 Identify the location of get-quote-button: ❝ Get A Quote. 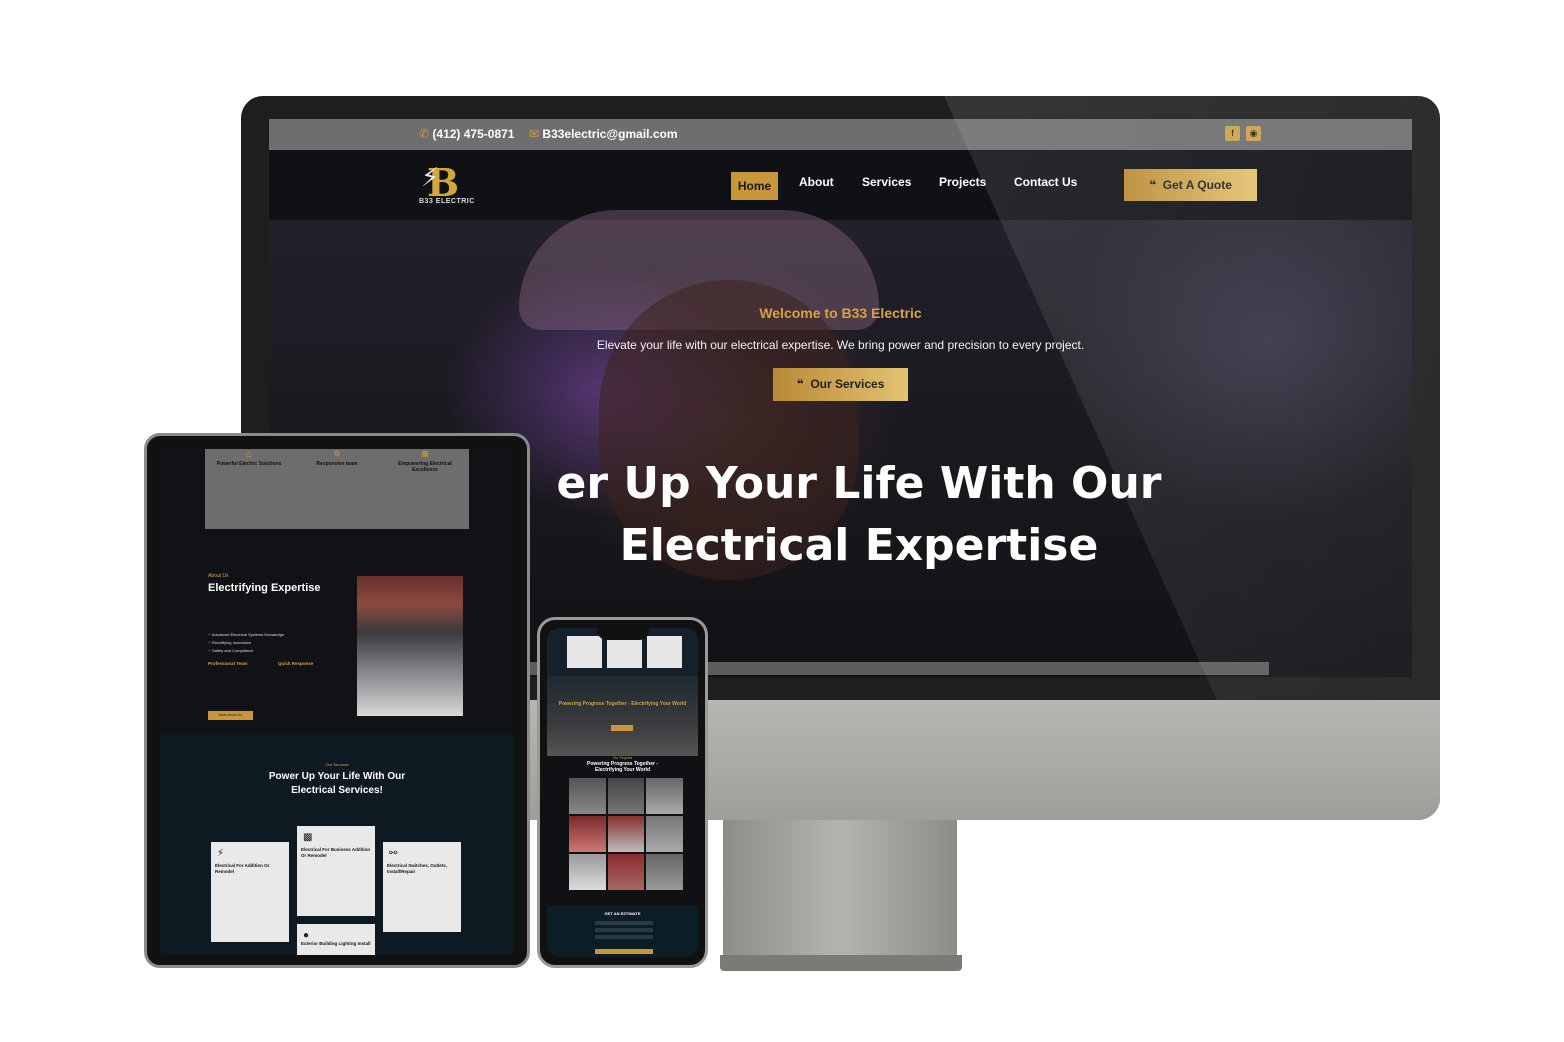
(1190, 185).